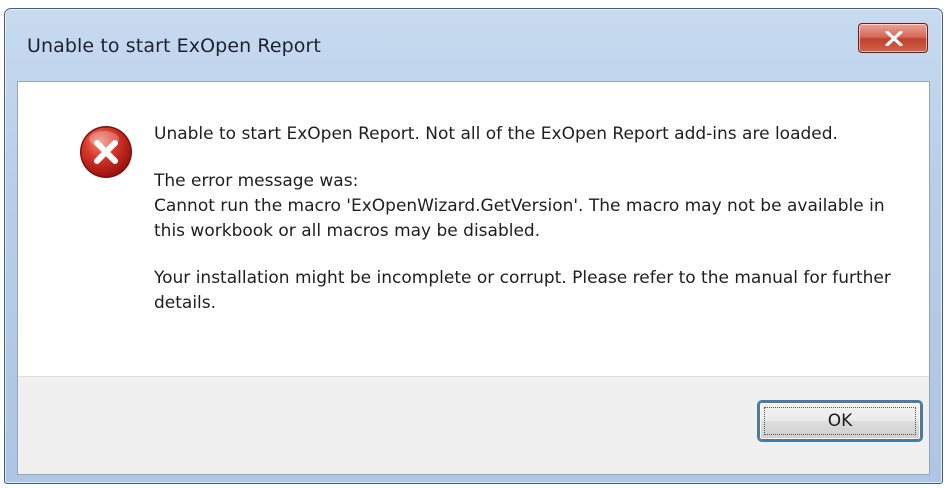 The width and height of the screenshot is (949, 489). Describe the element at coordinates (256, 181) in the screenshot. I see `error-heading: The error message was:` at that location.